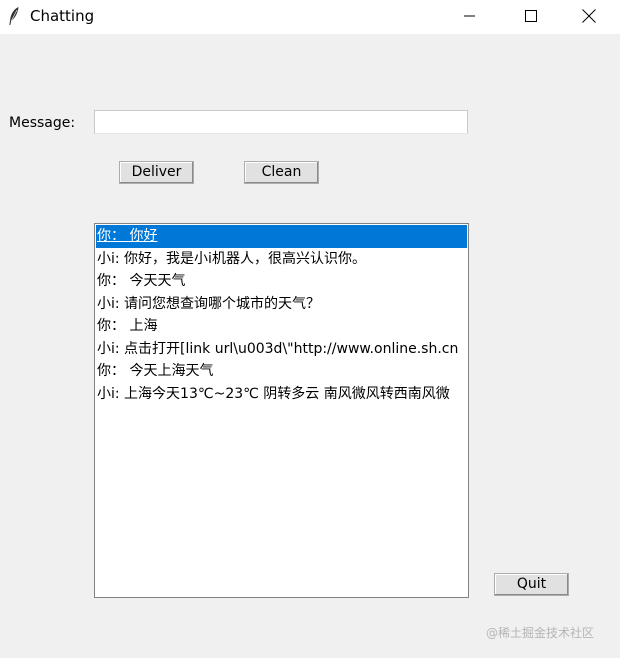 The image size is (620, 658). What do you see at coordinates (156, 172) in the screenshot?
I see `deliver-button: Deliver` at bounding box center [156, 172].